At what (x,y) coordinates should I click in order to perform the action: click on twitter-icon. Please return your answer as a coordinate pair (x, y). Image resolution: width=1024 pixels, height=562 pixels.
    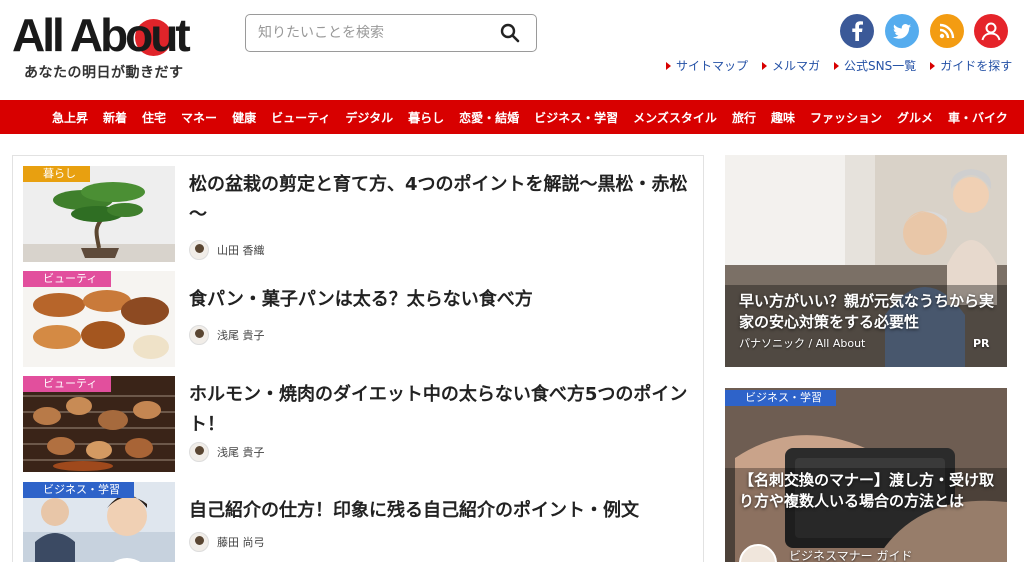
    Looking at the image, I should click on (902, 31).